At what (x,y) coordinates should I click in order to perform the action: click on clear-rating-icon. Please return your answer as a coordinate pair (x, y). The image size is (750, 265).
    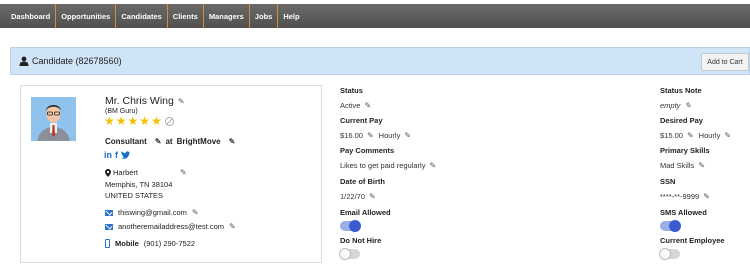
    Looking at the image, I should click on (169, 121).